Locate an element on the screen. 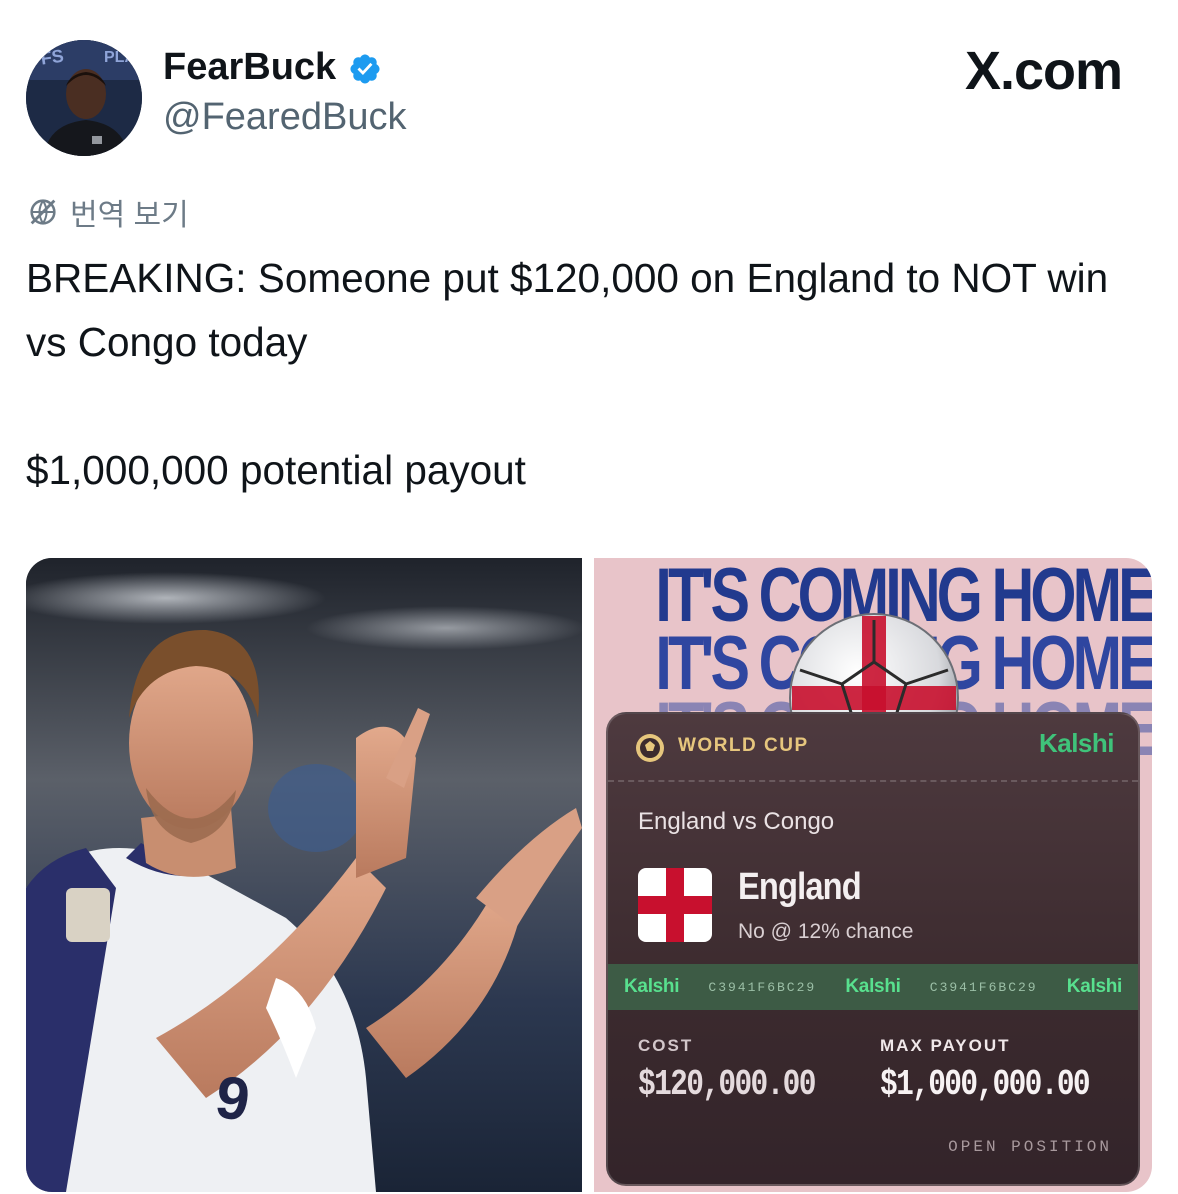 The image size is (1178, 1194). author-display-name: FearBuck is located at coordinates (249, 67).